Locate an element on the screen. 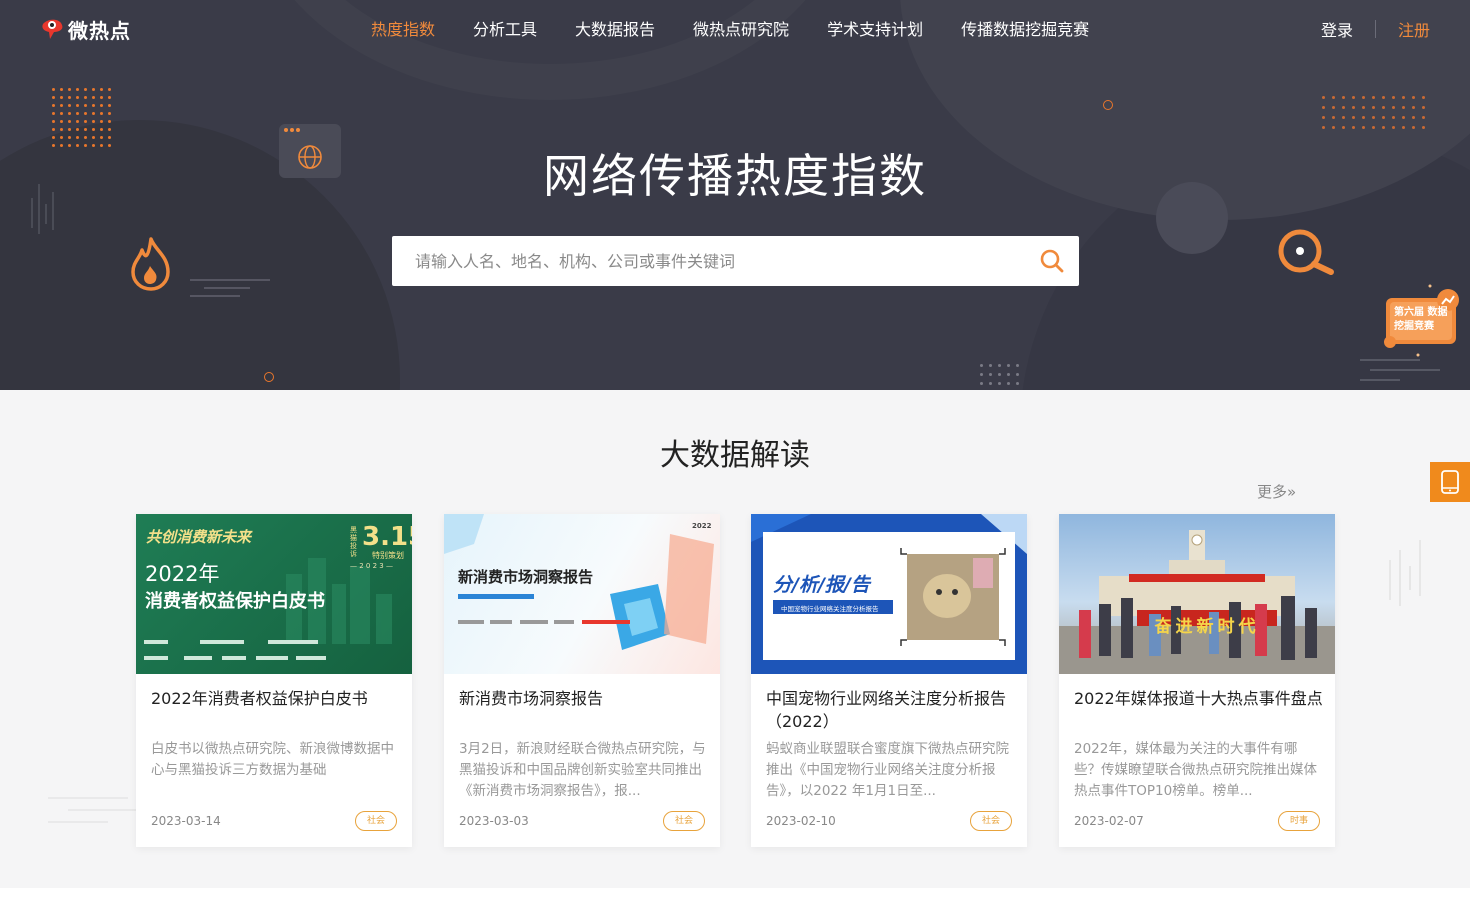  contest-promo-badge: 第六届 数据挖掘竞赛 is located at coordinates (1423, 323).